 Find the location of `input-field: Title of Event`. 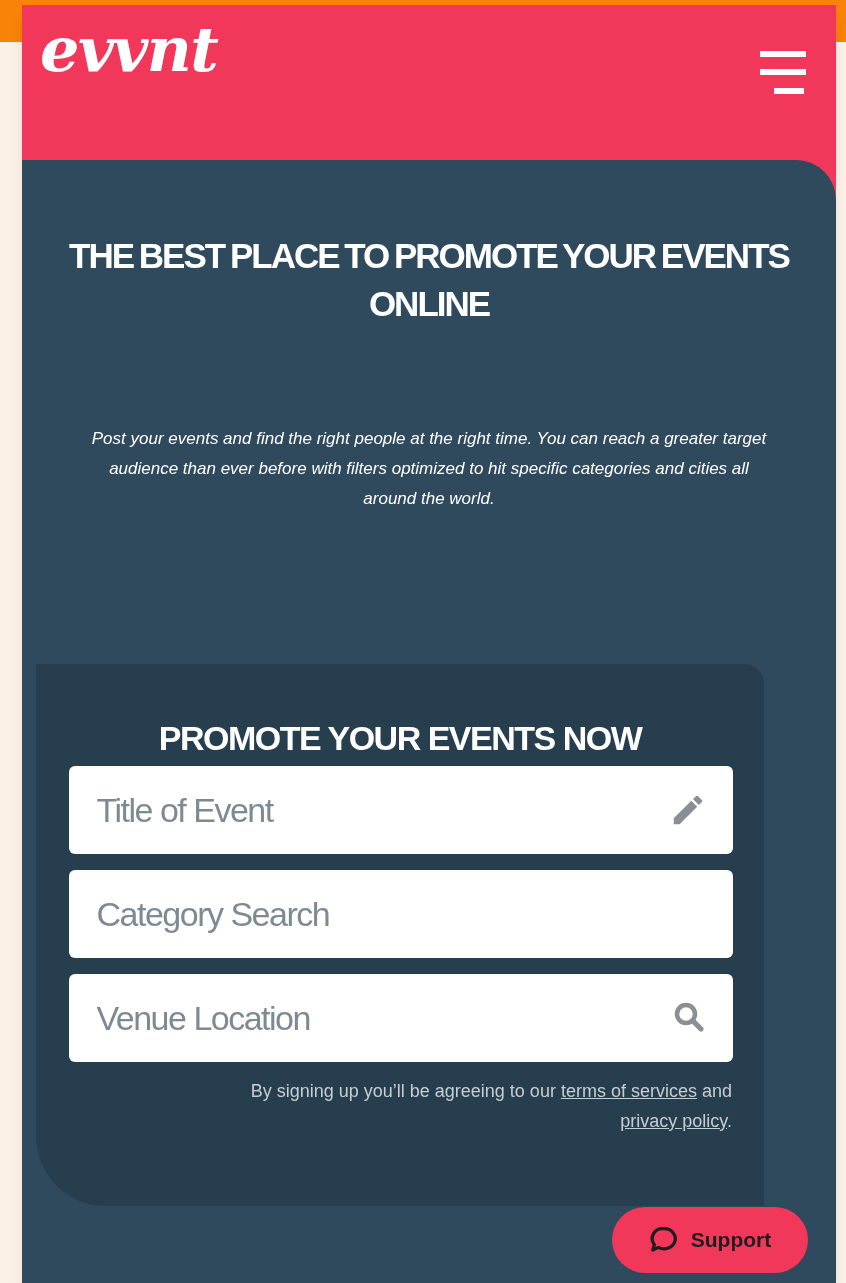

input-field: Title of Event is located at coordinates (400, 810).